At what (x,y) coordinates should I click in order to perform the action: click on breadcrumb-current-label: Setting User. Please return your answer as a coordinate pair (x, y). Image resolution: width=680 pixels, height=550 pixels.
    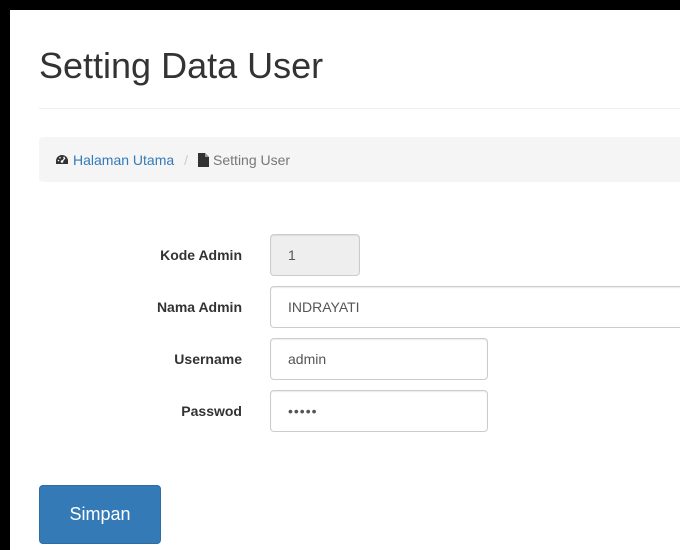
    Looking at the image, I should click on (252, 159).